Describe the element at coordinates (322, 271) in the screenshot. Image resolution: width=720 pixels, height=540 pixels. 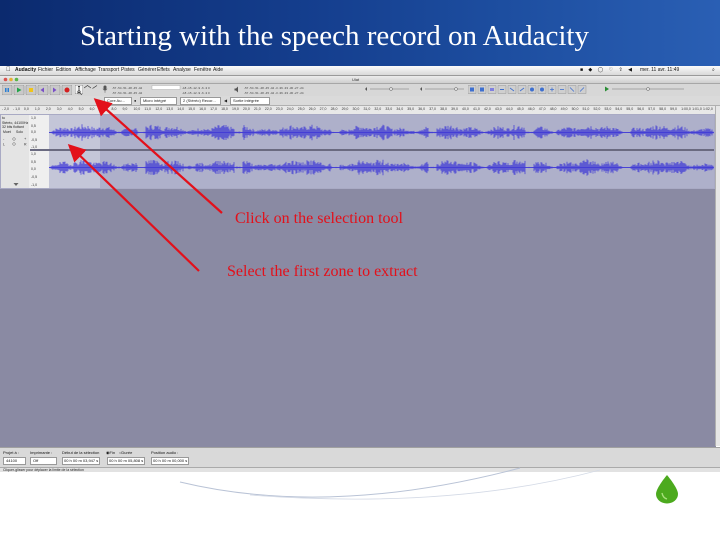
I see `annotation-select-zone: Select the first zone to extract` at that location.